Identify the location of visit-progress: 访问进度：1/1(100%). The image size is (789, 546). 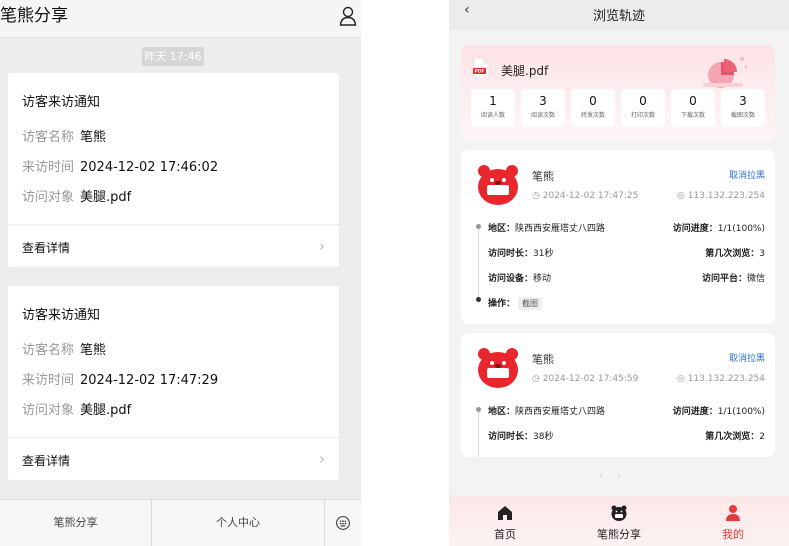
(719, 227).